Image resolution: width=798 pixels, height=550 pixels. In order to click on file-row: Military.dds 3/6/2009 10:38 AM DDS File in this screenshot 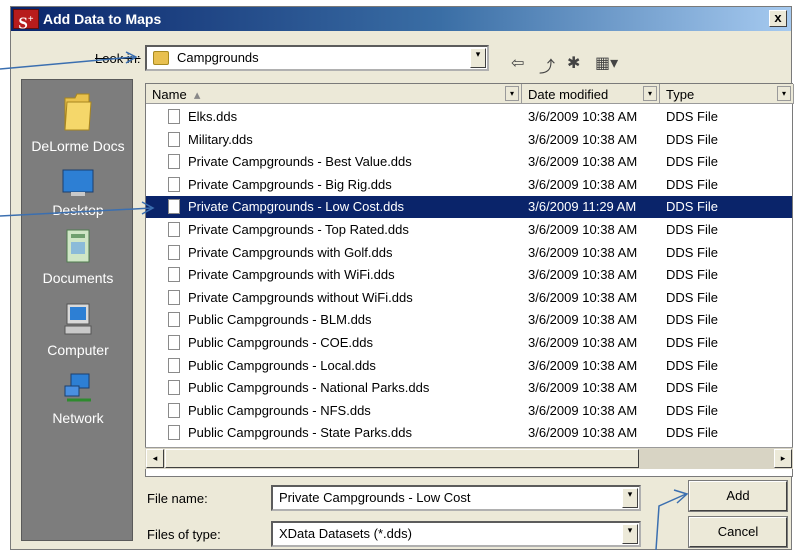, I will do `click(469, 140)`.